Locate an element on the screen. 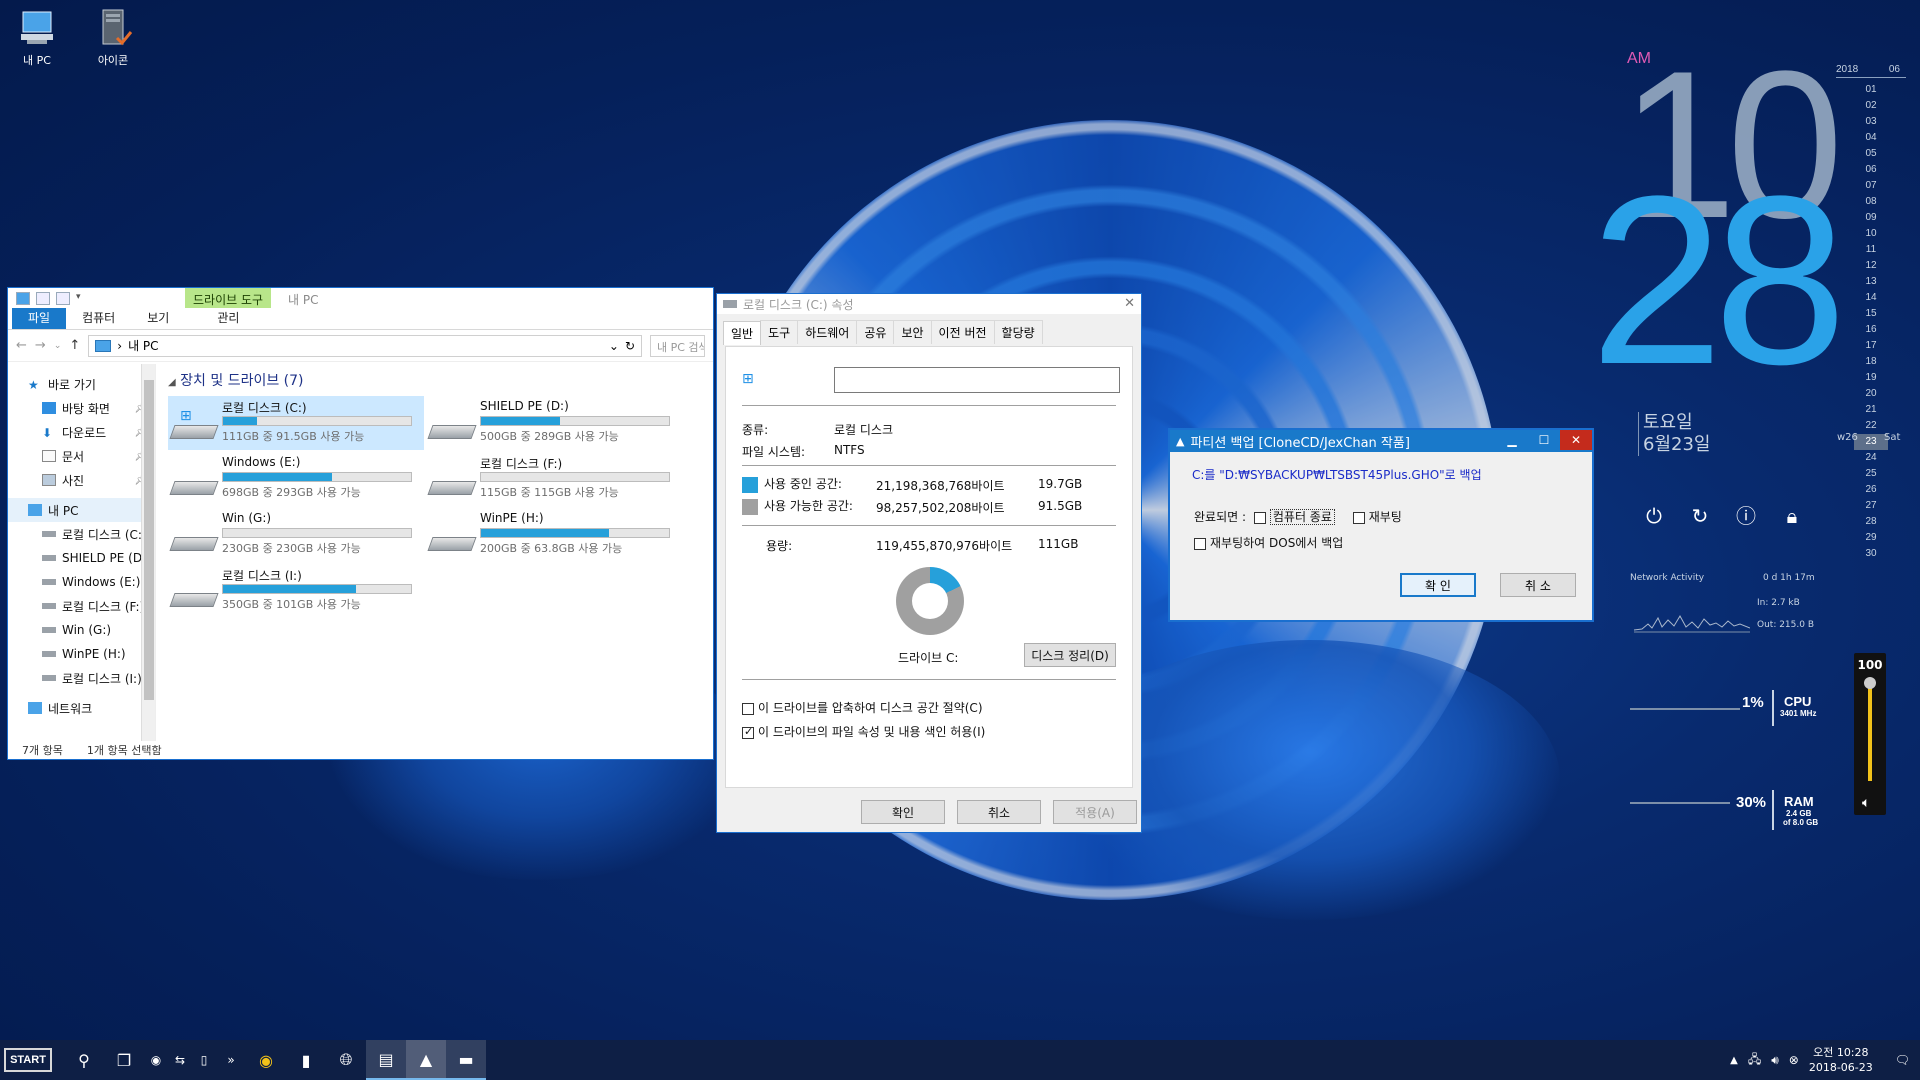  chevron-down-icon: ⌄ is located at coordinates (614, 346).